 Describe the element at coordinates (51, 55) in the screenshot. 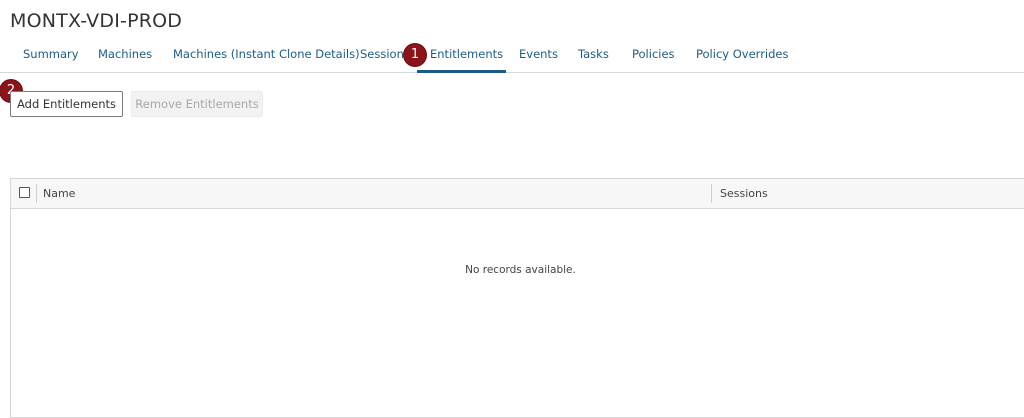

I see `tab-summary: Summary` at that location.